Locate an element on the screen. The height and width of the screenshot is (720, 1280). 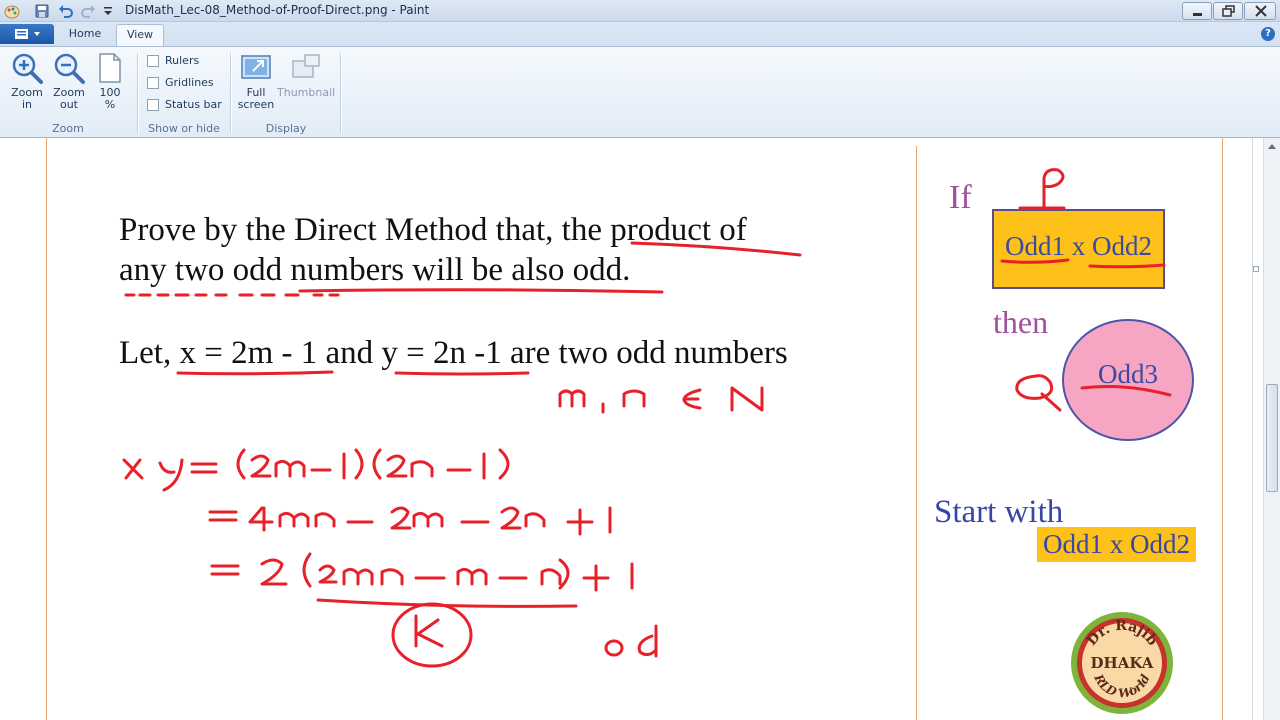
paint-menu-button is located at coordinates (27, 34).